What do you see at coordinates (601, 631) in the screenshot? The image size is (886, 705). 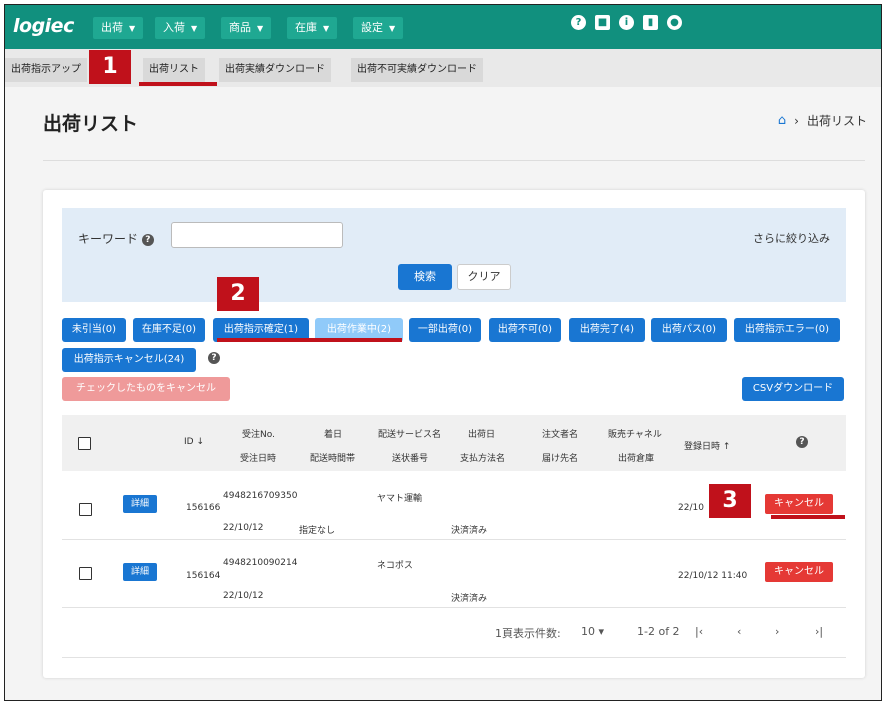 I see `chevron-down-icon: ▾` at bounding box center [601, 631].